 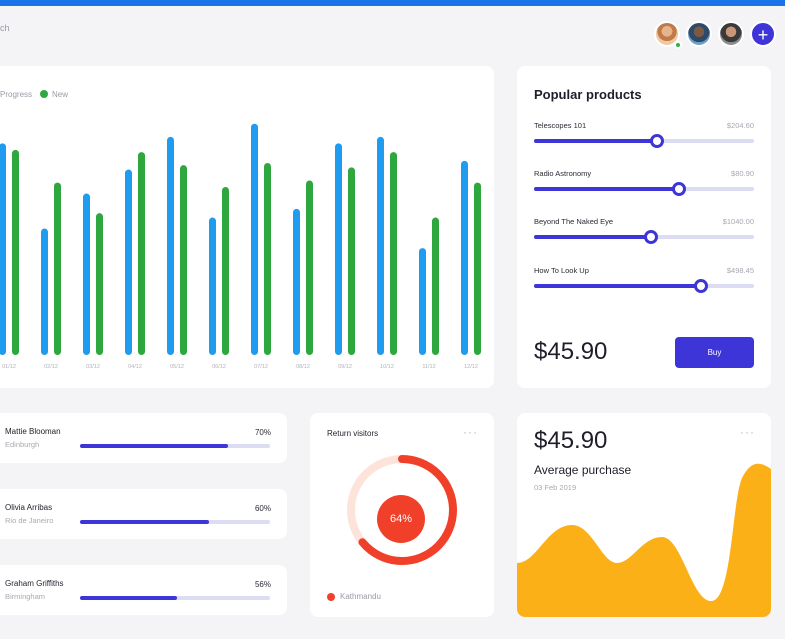 I want to click on x-tick-label: 12/12, so click(x=471, y=367).